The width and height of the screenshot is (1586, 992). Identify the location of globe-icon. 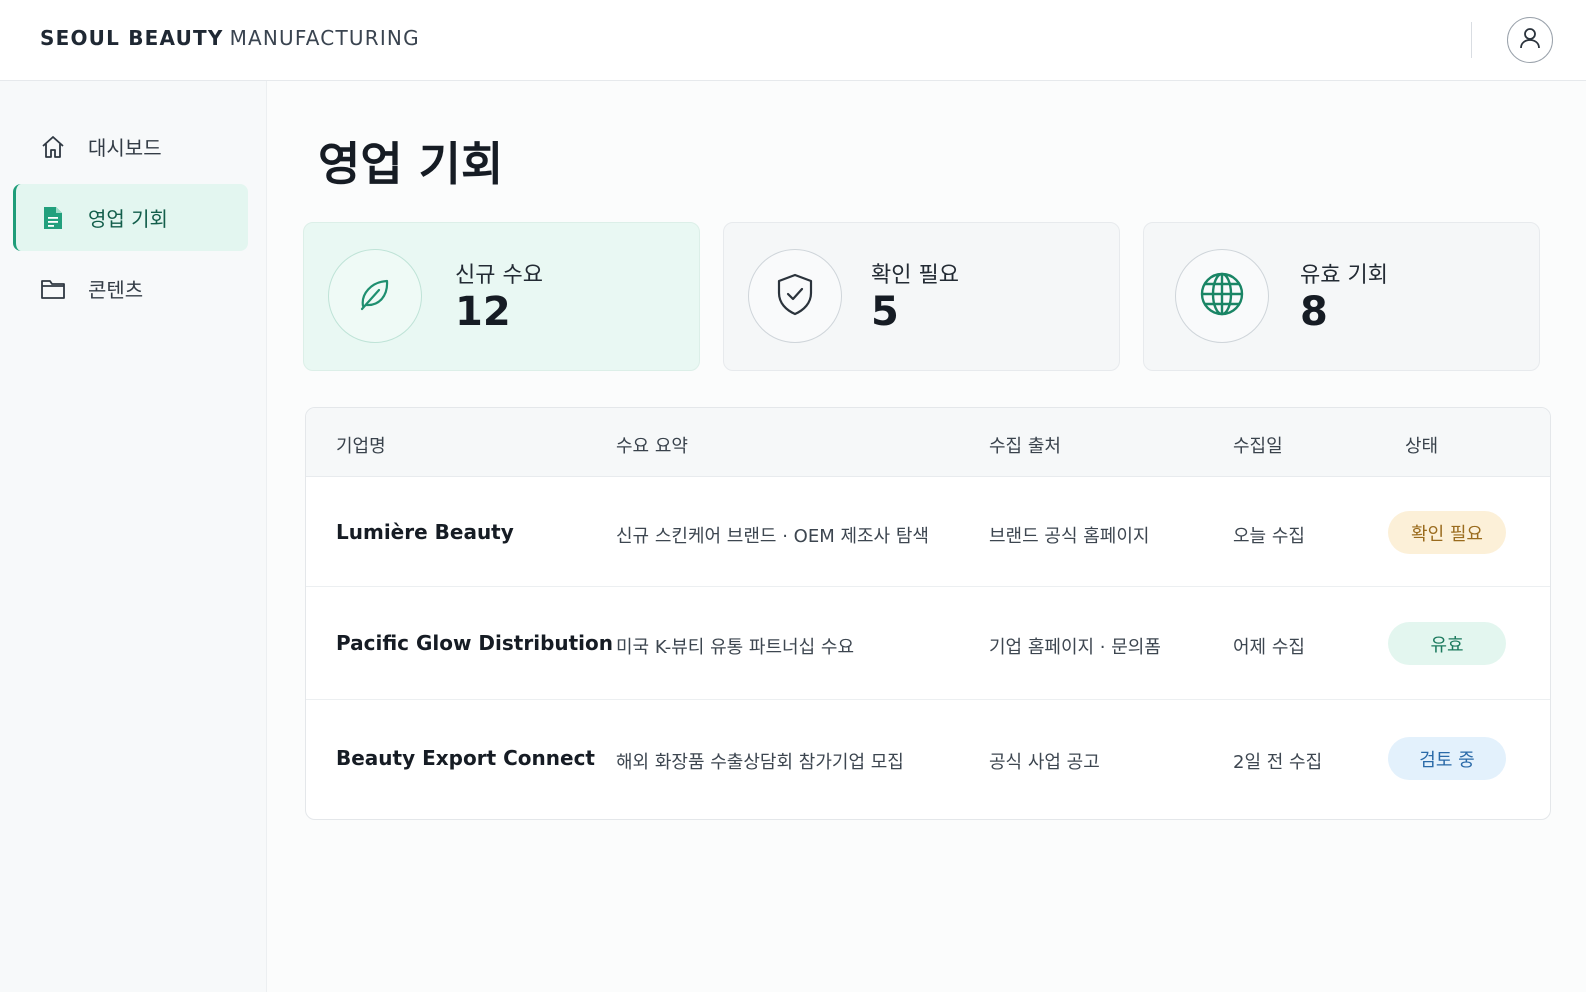
(1222, 296).